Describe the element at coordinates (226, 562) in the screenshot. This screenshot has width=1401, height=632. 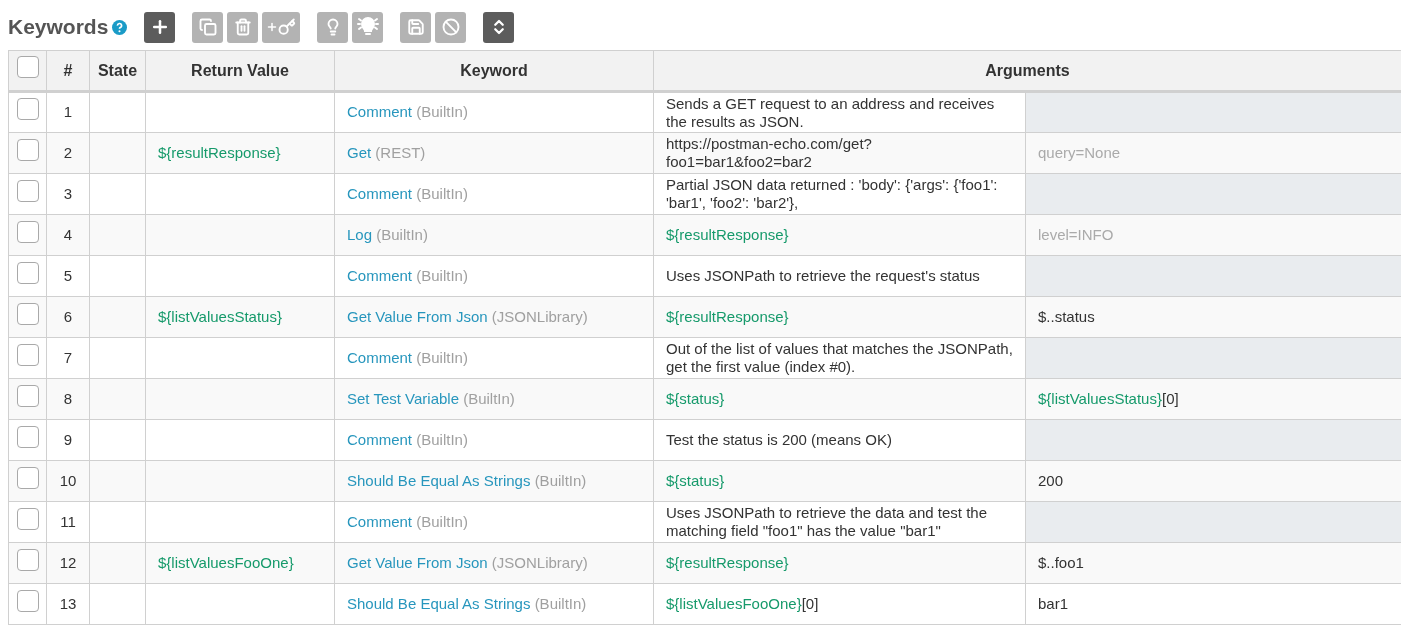
I see `return-variable: ${listValuesFooOne}` at that location.